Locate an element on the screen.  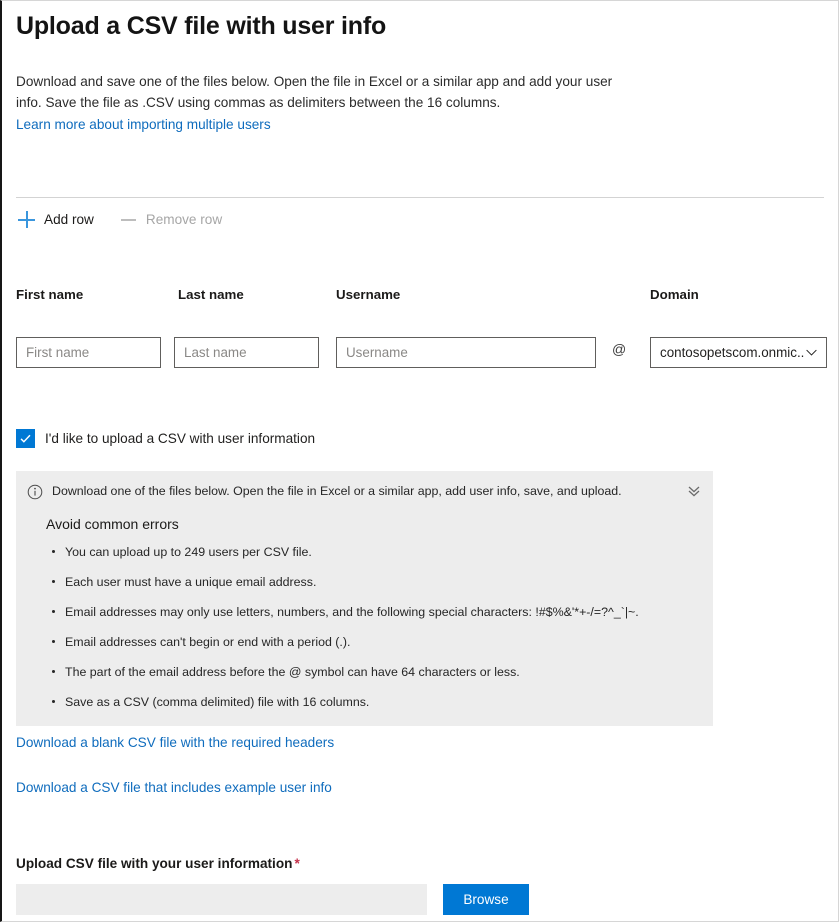
command-bar: Add row Remove row is located at coordinates (120, 219).